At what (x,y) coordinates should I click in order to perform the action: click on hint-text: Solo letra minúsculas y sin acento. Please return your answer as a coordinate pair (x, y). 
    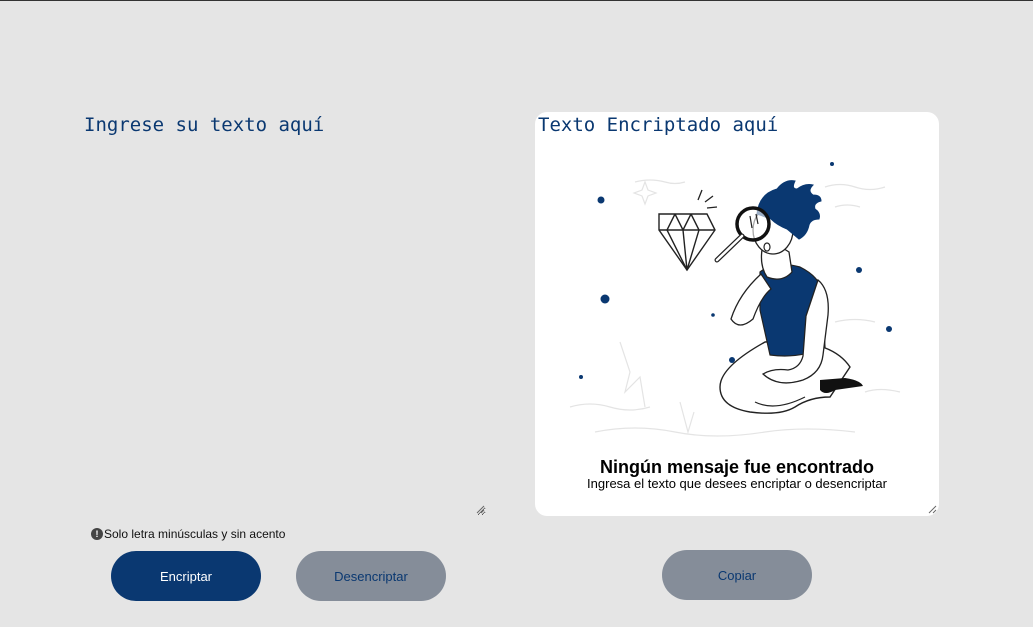
    Looking at the image, I should click on (195, 534).